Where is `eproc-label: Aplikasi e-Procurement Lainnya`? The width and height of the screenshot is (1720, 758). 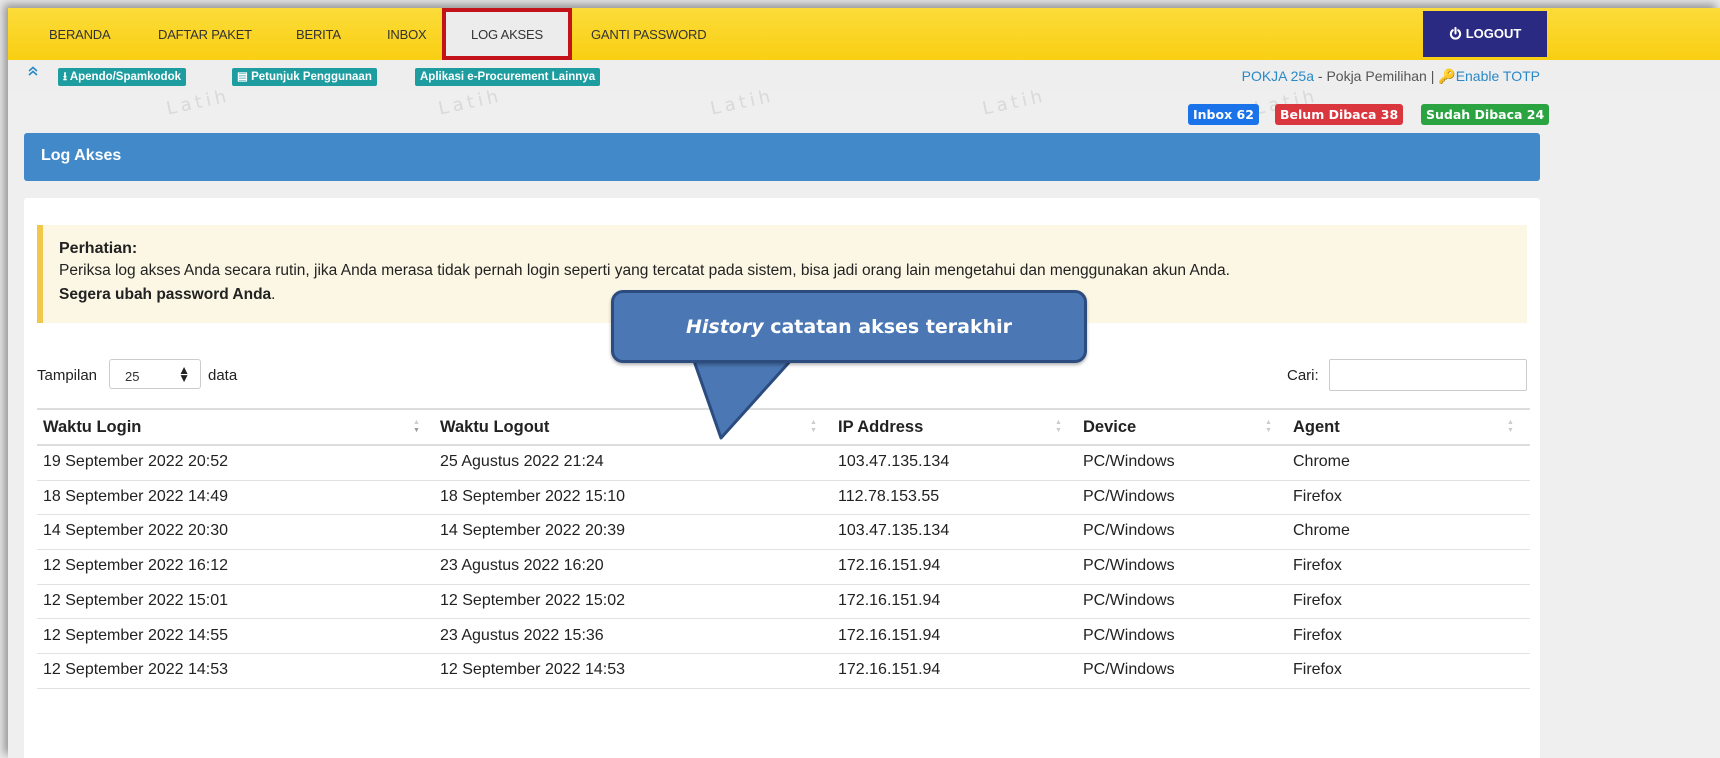
eproc-label: Aplikasi e-Procurement Lainnya is located at coordinates (508, 77).